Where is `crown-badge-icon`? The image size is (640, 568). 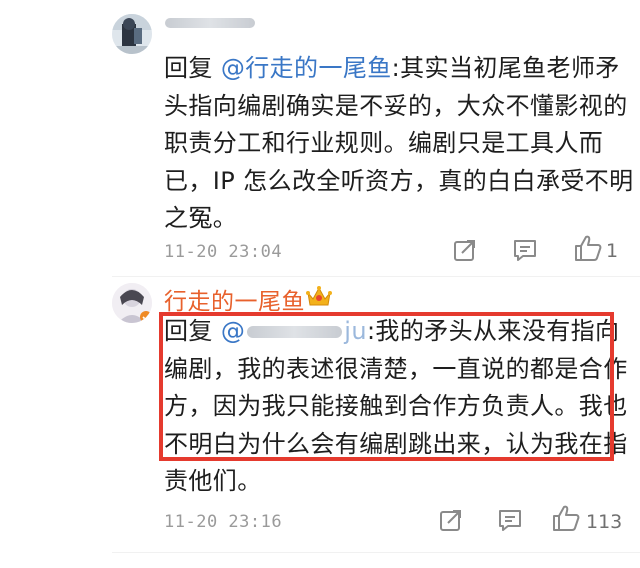
crown-badge-icon is located at coordinates (319, 296).